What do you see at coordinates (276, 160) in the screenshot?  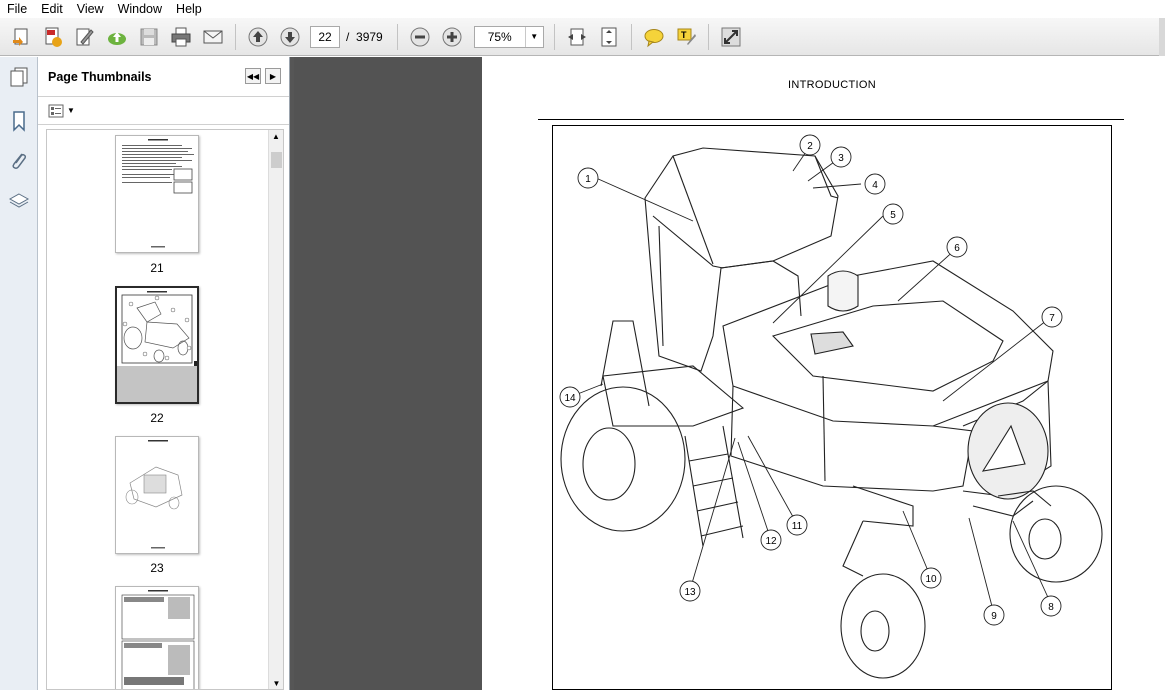 I see `scrollbar-thumb` at bounding box center [276, 160].